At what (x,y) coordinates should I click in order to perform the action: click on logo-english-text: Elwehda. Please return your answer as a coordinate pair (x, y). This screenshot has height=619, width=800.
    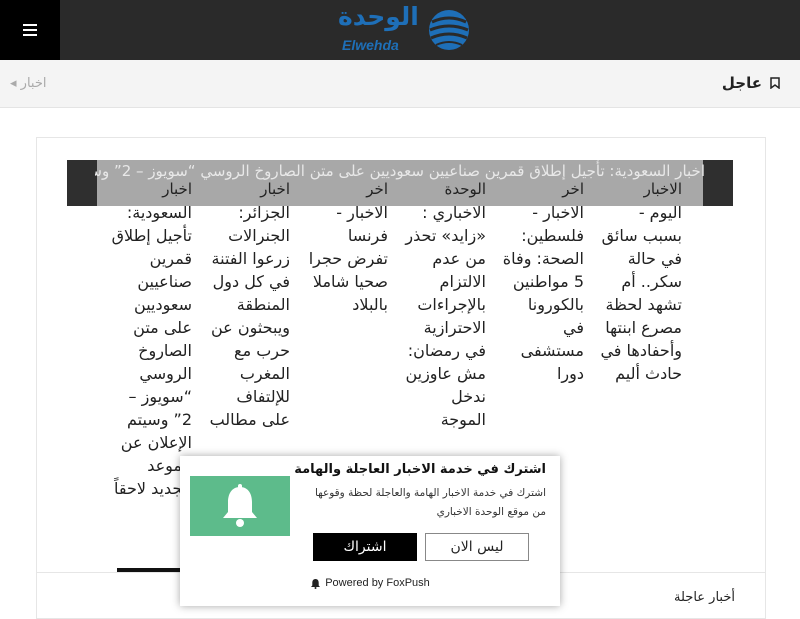
    Looking at the image, I should click on (370, 45).